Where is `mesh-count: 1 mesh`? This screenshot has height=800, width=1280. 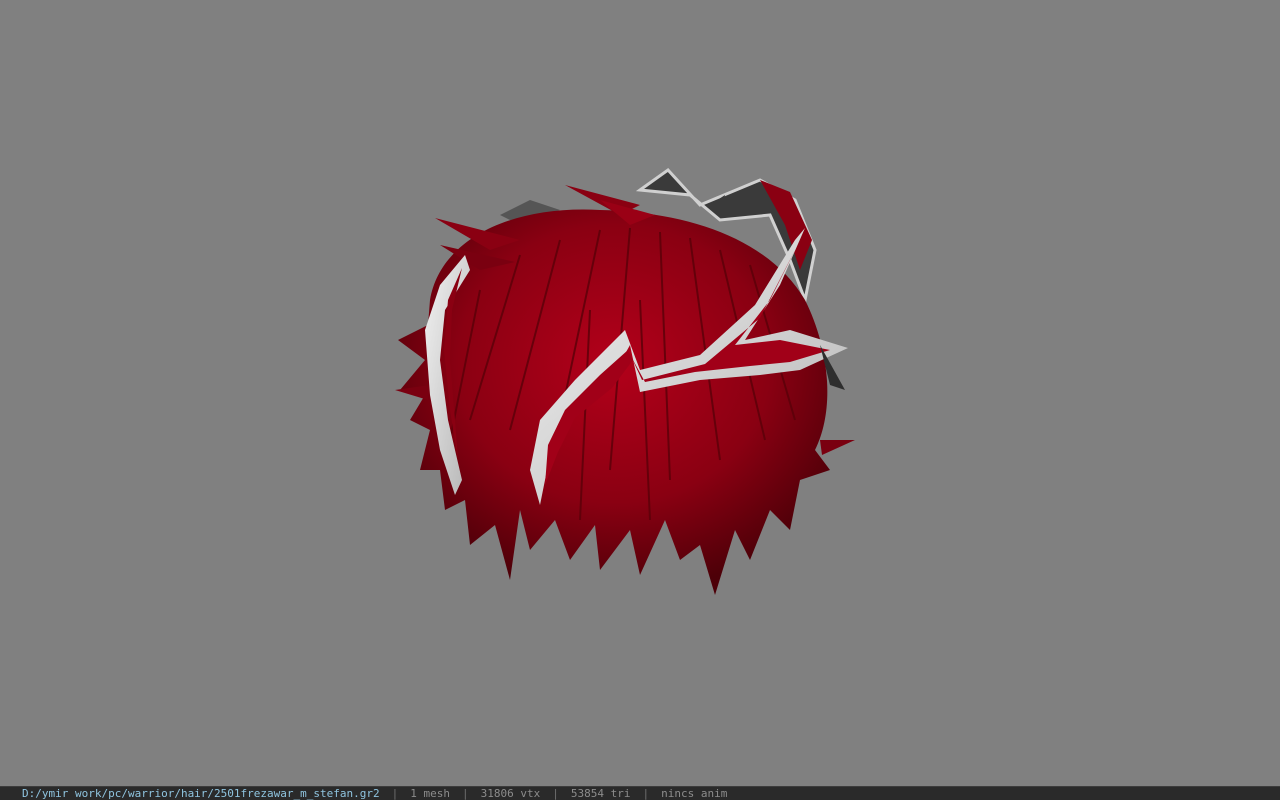
mesh-count: 1 mesh is located at coordinates (430, 793).